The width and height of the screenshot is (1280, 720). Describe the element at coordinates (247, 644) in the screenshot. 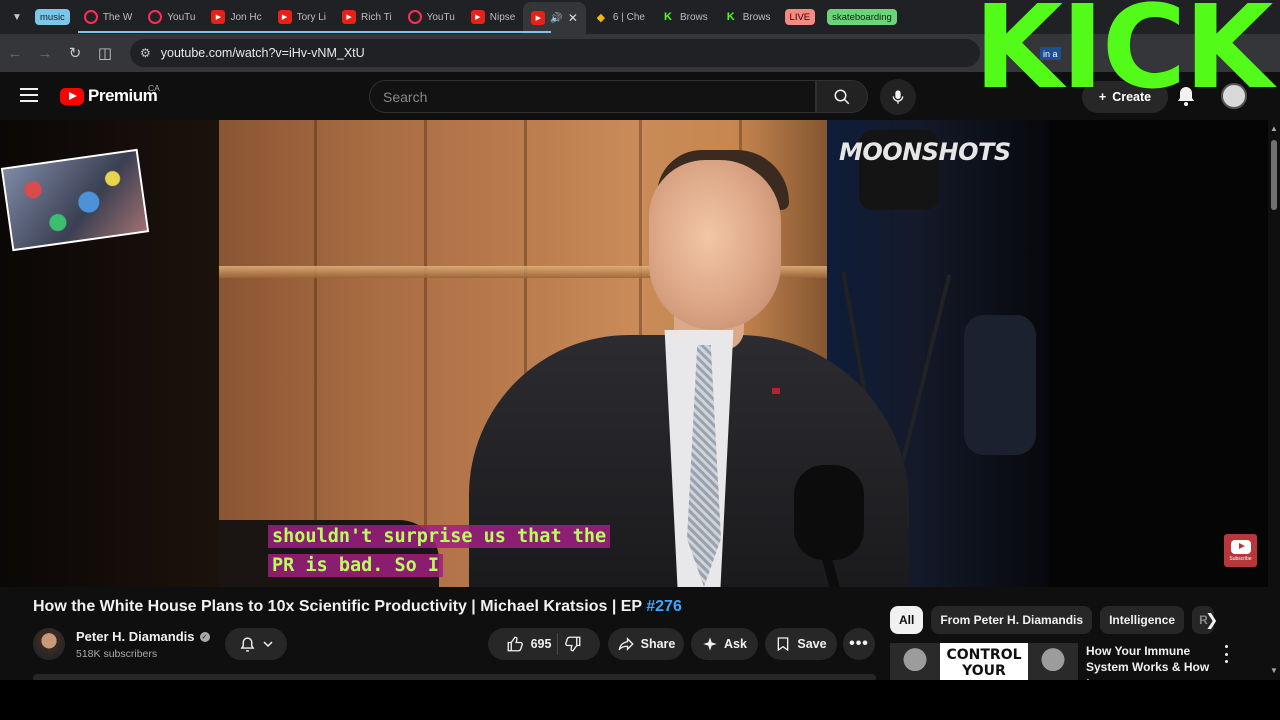

I see `bell-icon` at that location.